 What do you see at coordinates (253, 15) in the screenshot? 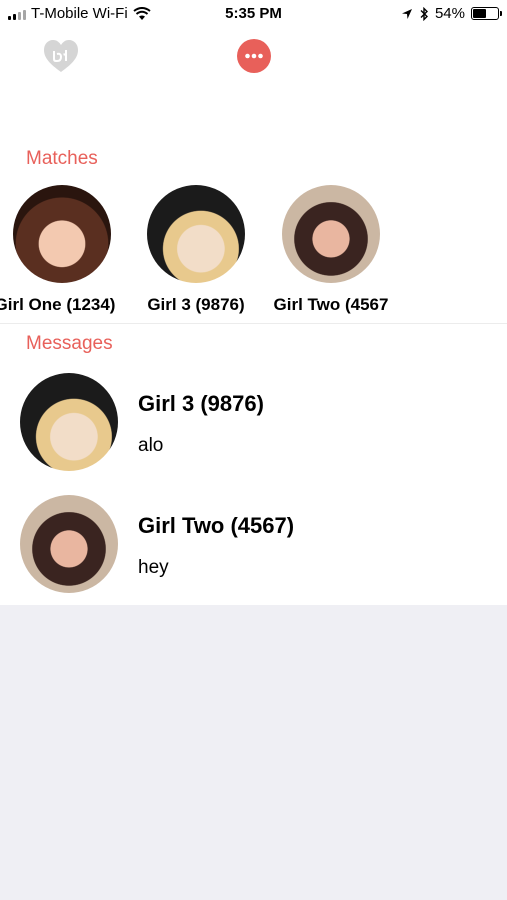
I see `status-bar: T-Mobile Wi-Fi 5:35 PM 54%` at bounding box center [253, 15].